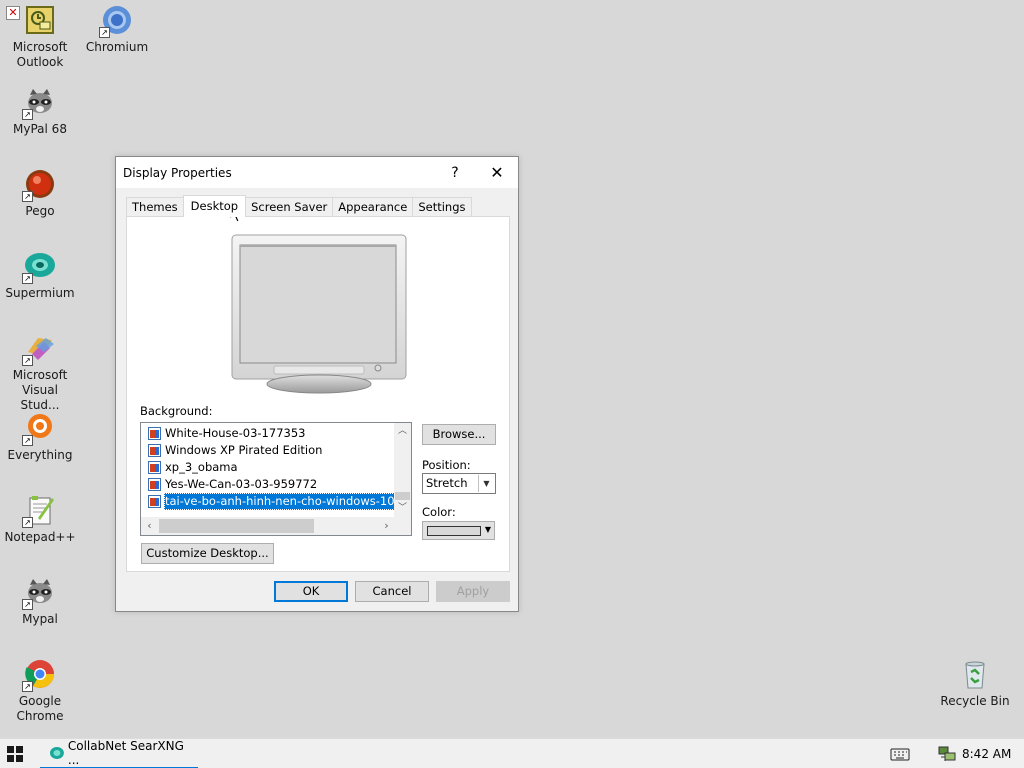 The height and width of the screenshot is (768, 1024). Describe the element at coordinates (311, 591) in the screenshot. I see `ok-button: OK` at that location.